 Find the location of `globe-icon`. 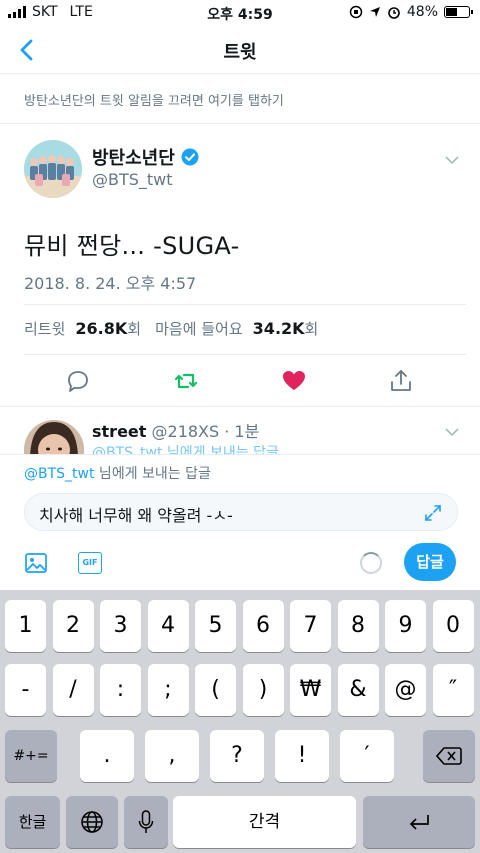

globe-icon is located at coordinates (92, 822).